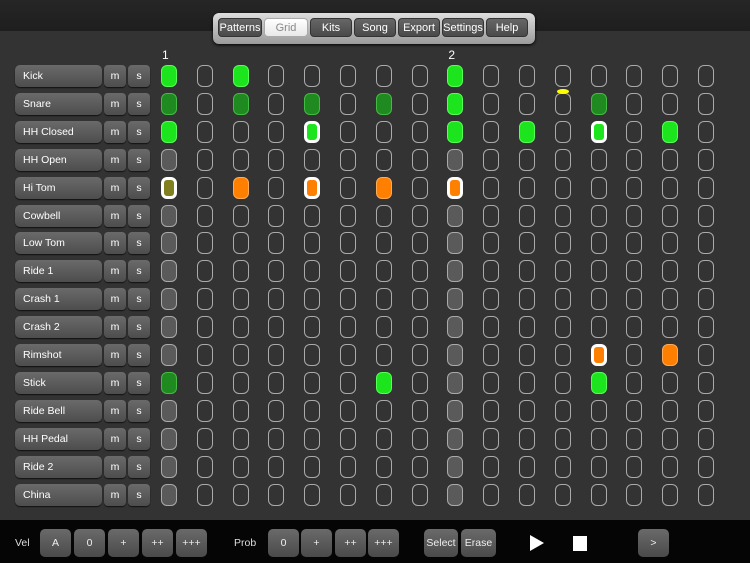  I want to click on play-icon, so click(537, 543).